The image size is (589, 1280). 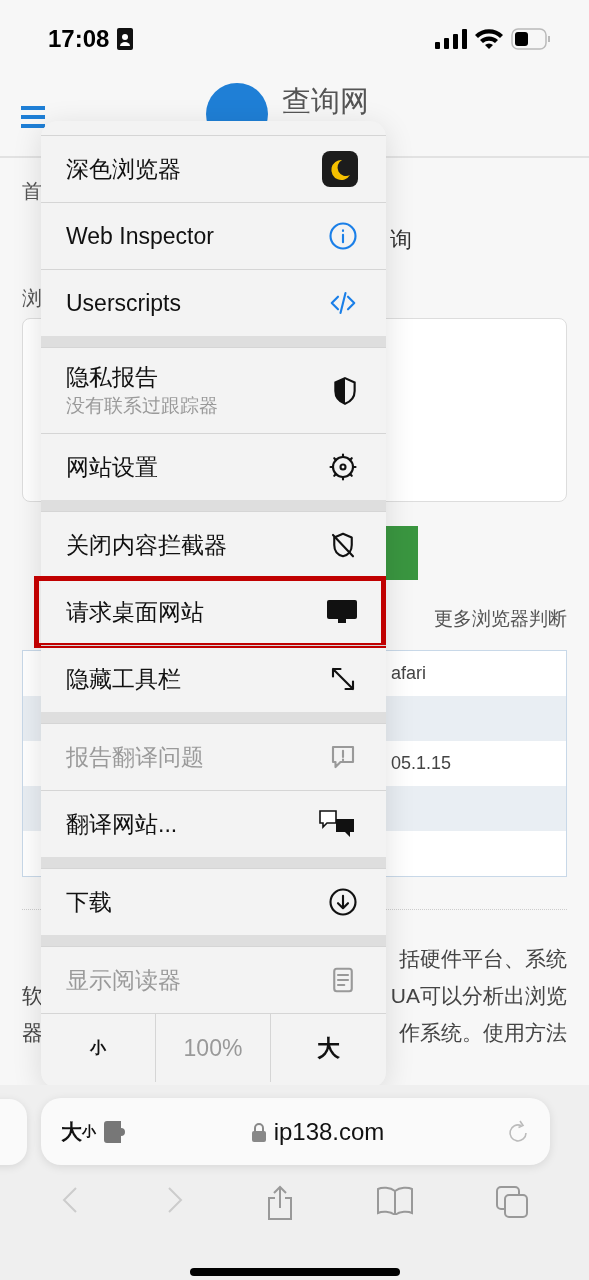 I want to click on id-card-icon, so click(x=125, y=39).